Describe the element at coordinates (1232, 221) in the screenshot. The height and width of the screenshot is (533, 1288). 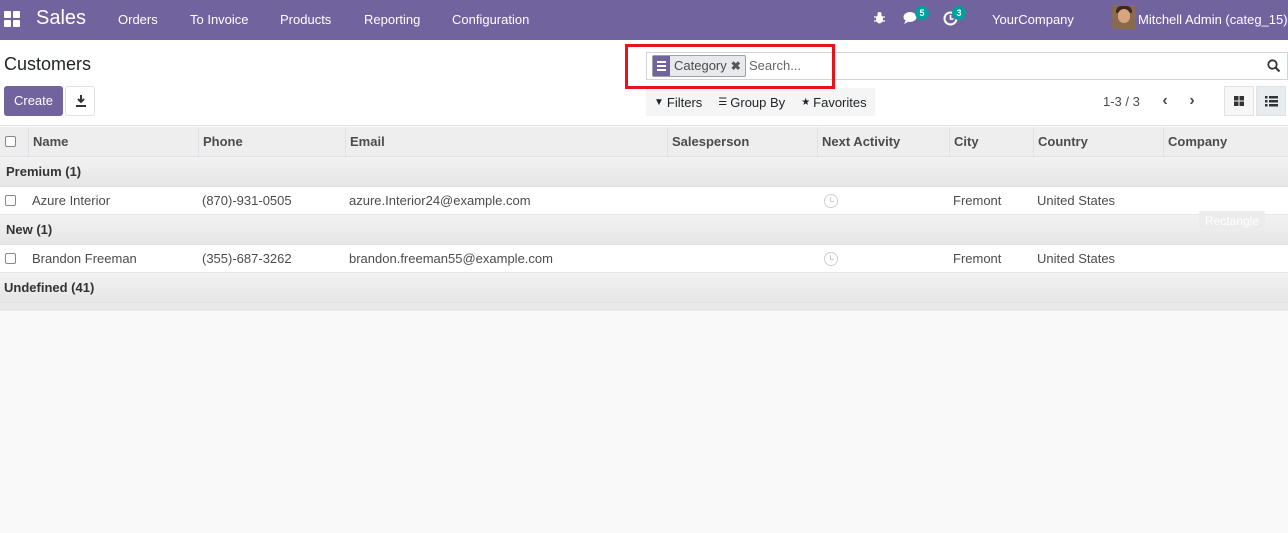
I see `tooltip: Rectangle` at that location.